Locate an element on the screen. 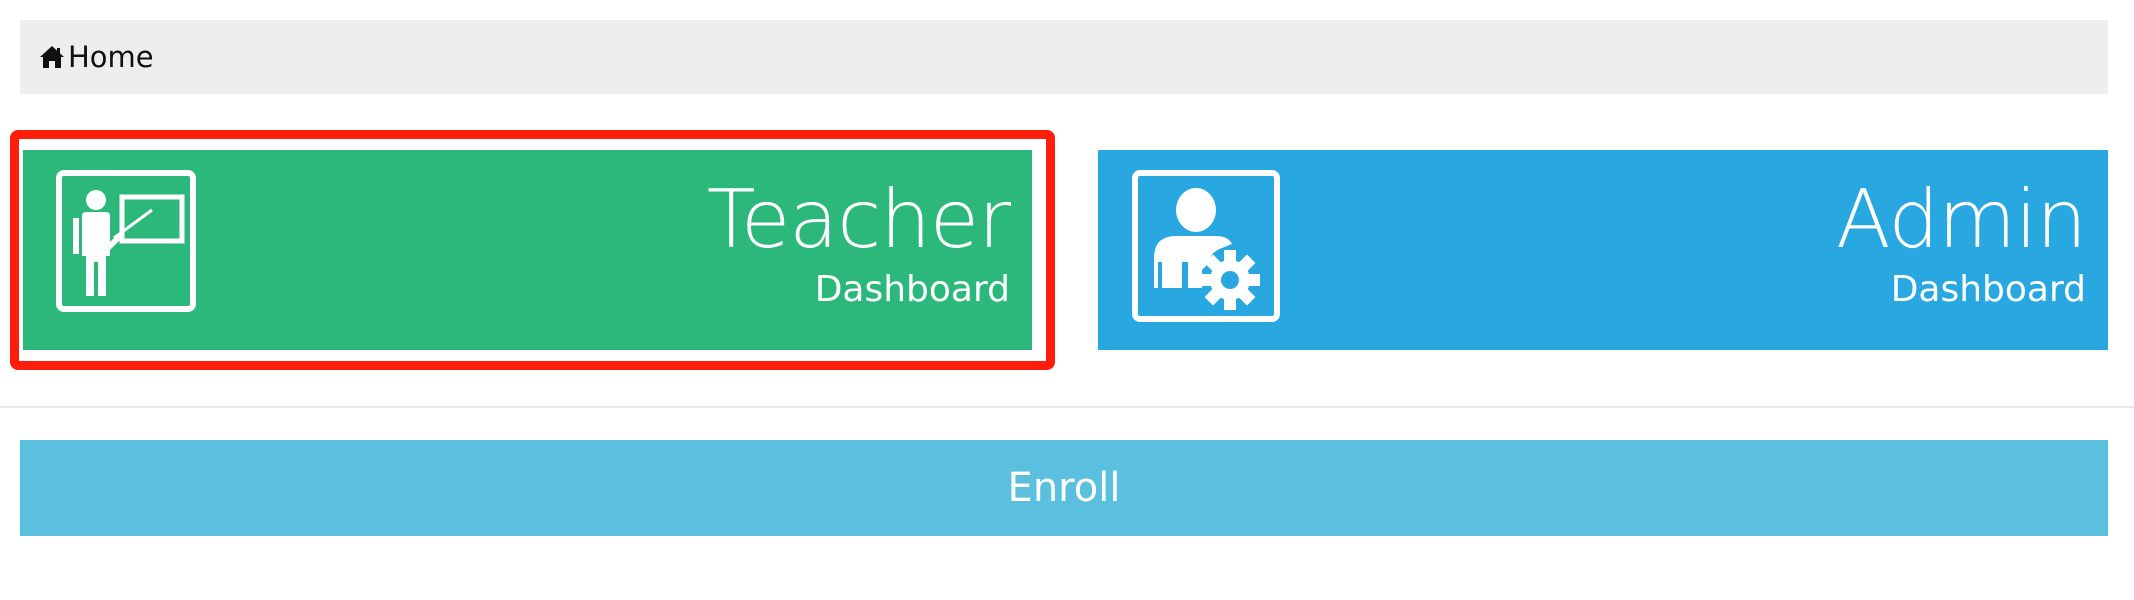 This screenshot has height=600, width=2134. admin-card-title: Admin is located at coordinates (1961, 219).